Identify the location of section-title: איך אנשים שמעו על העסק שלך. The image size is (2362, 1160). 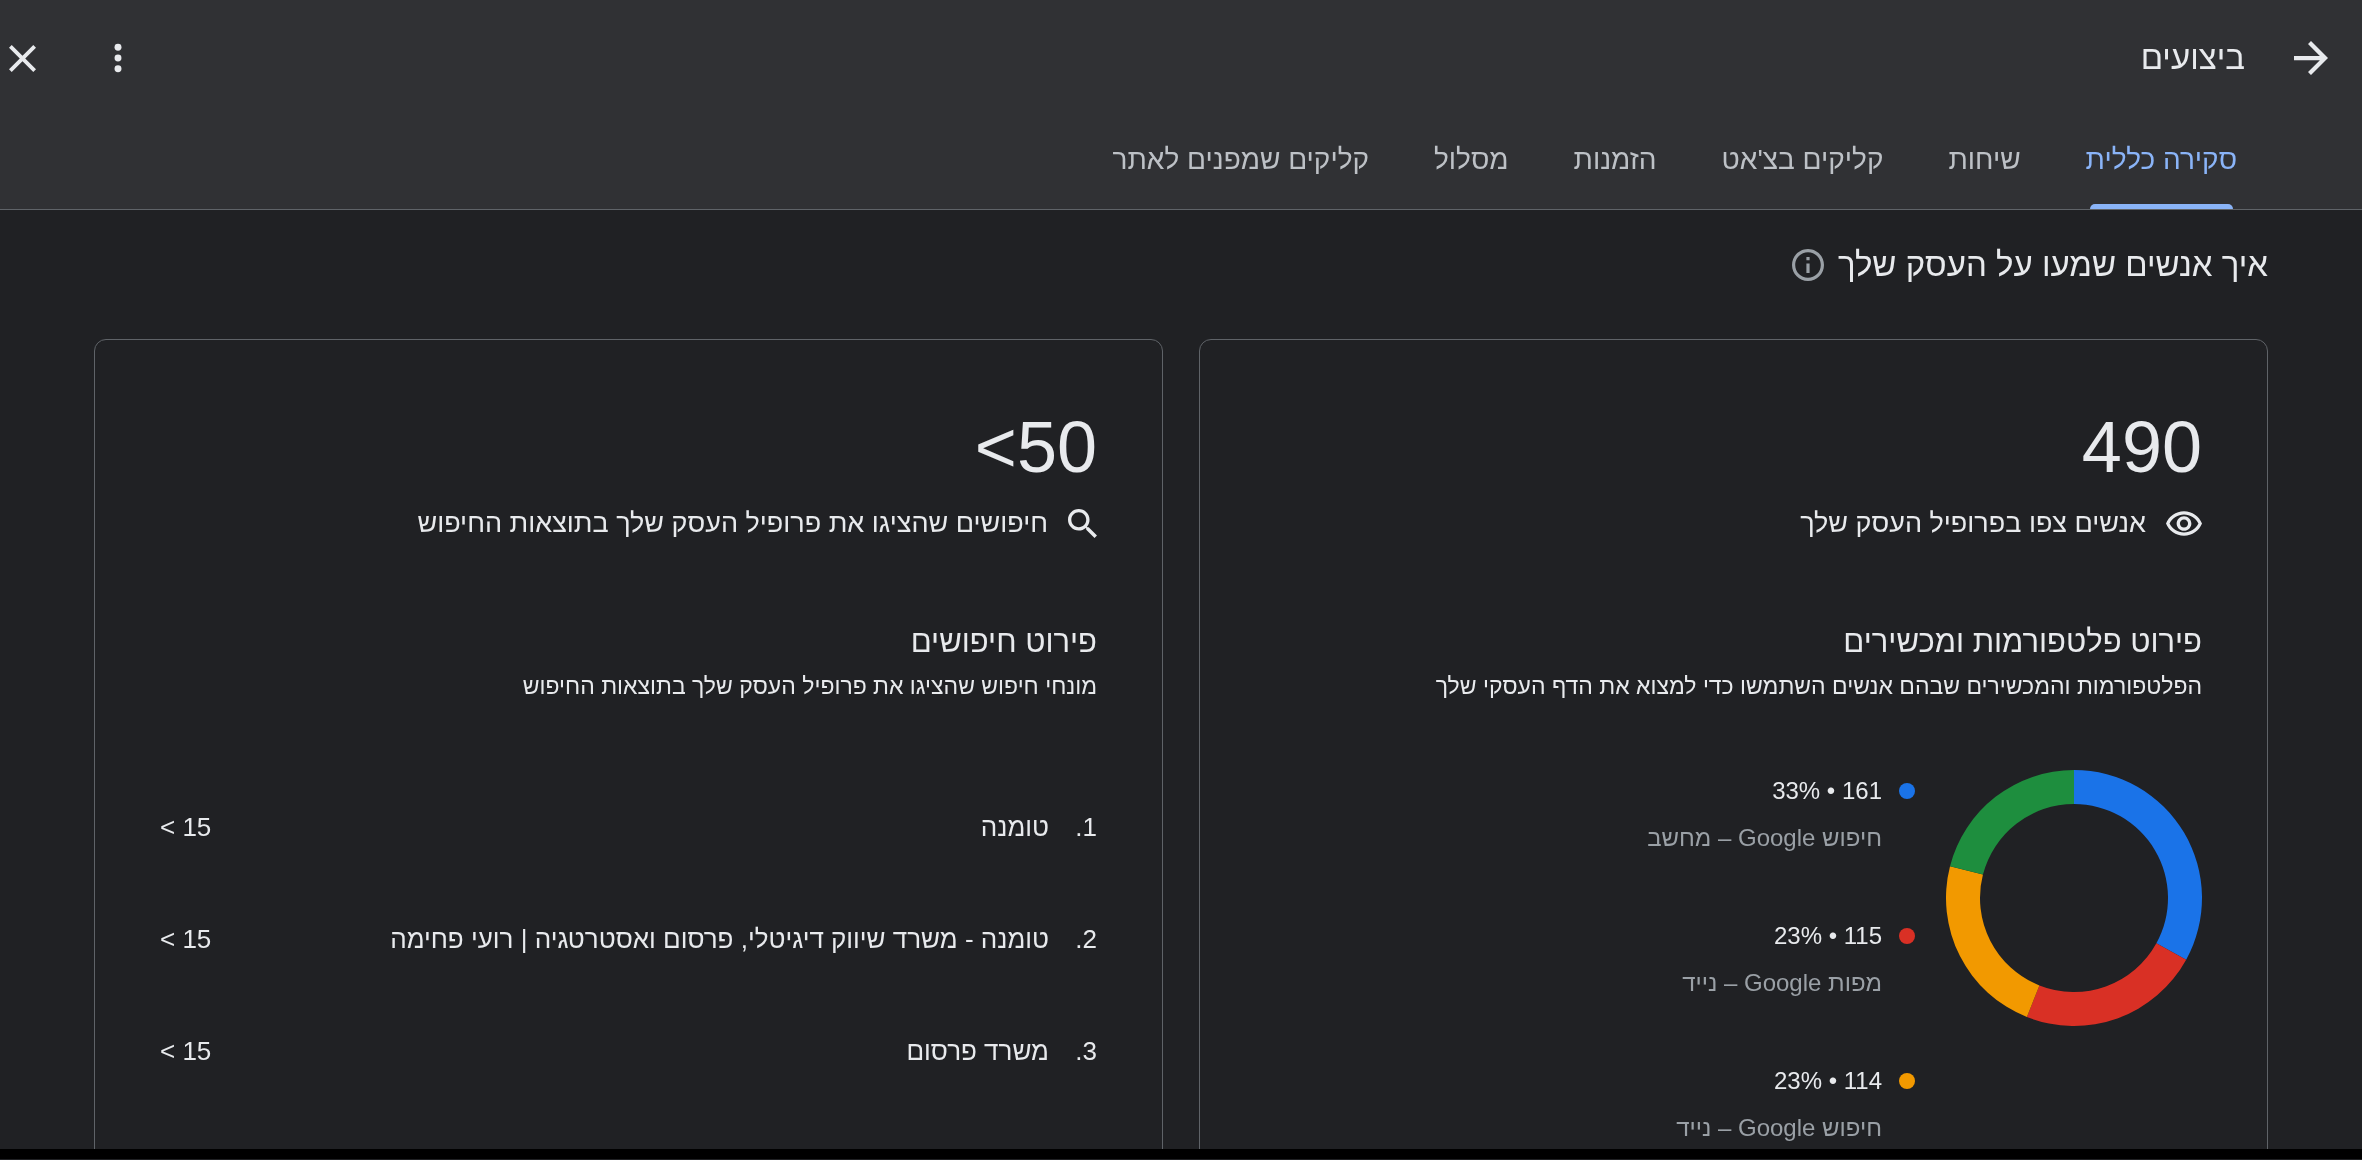
(2052, 265).